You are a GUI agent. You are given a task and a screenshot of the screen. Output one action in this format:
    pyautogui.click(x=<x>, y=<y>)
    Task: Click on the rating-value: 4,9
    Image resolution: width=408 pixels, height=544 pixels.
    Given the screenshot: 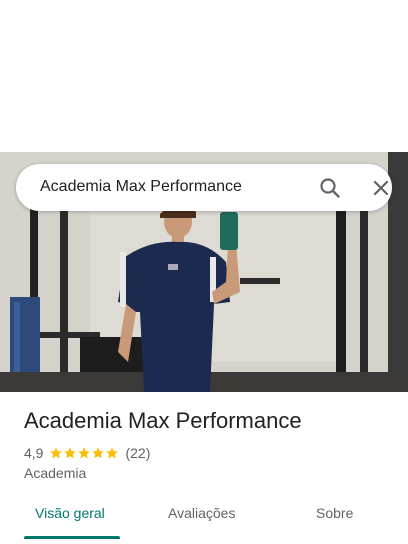 What is the action you would take?
    pyautogui.click(x=34, y=453)
    